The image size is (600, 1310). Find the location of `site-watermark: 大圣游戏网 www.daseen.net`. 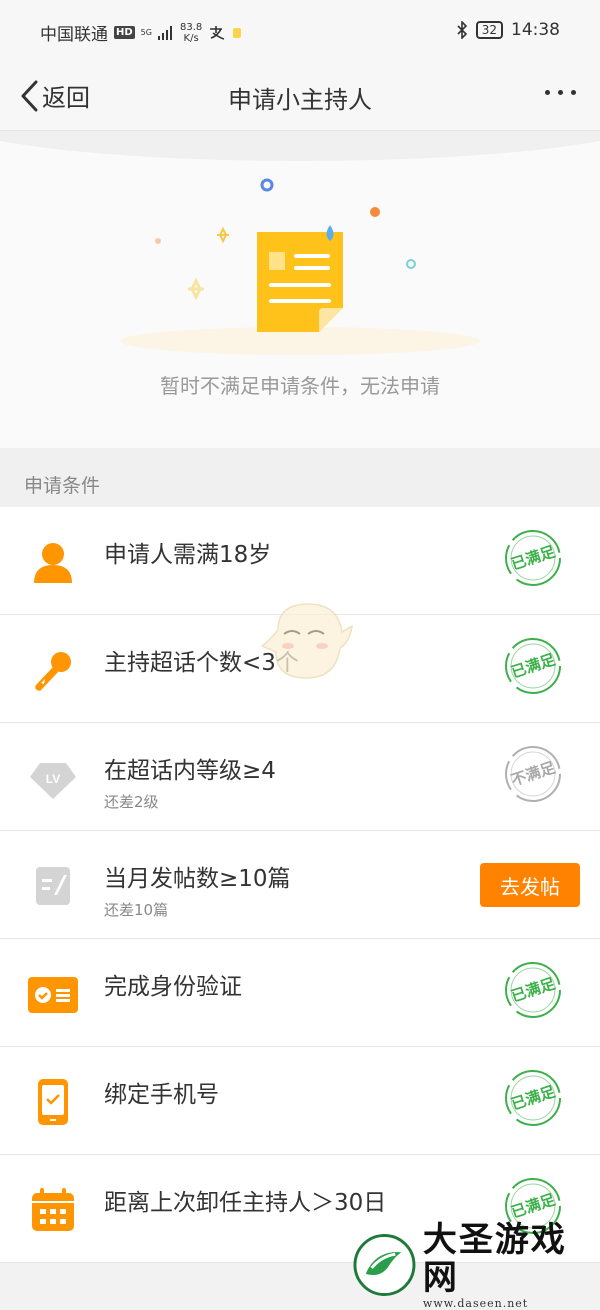

site-watermark: 大圣游戏网 www.daseen.net is located at coordinates (476, 1265).